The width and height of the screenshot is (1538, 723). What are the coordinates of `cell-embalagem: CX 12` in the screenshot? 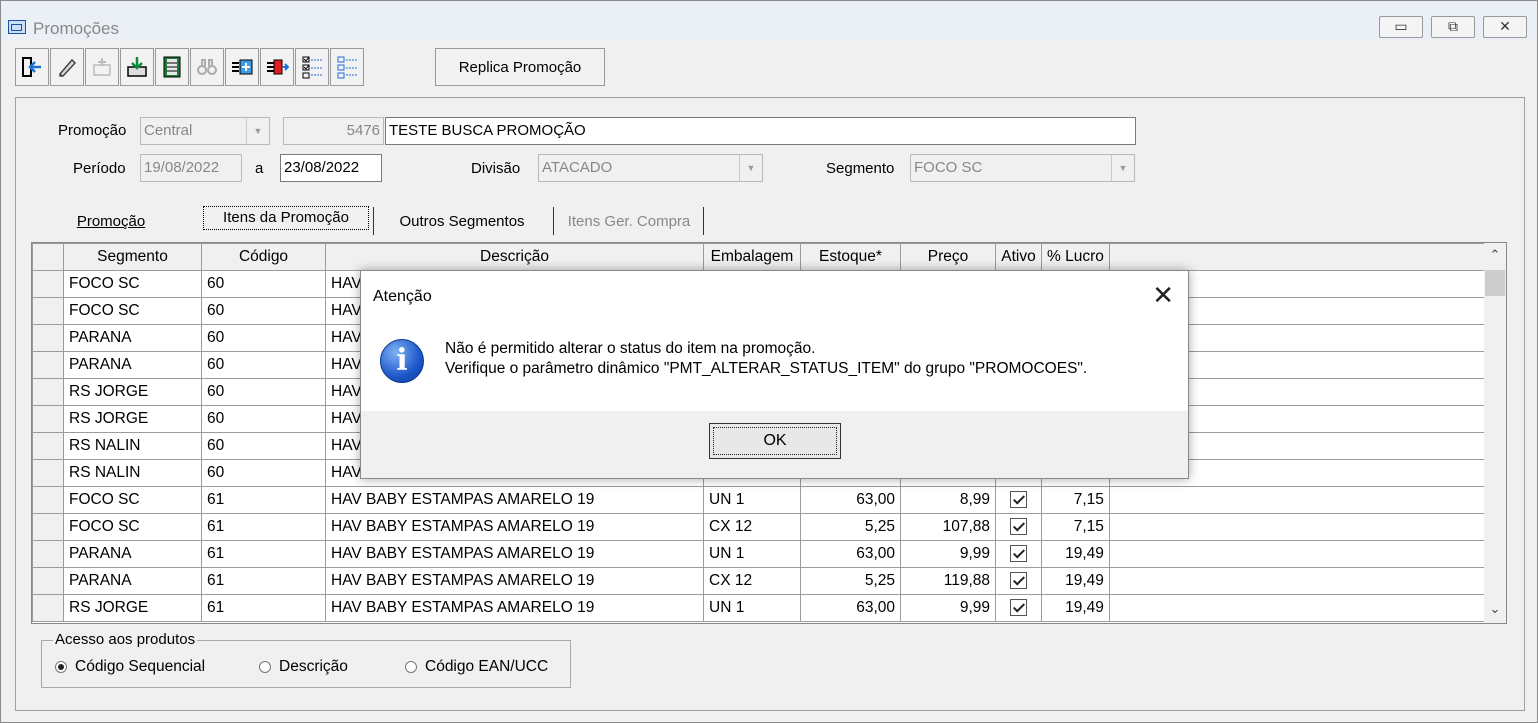 It's located at (752, 527).